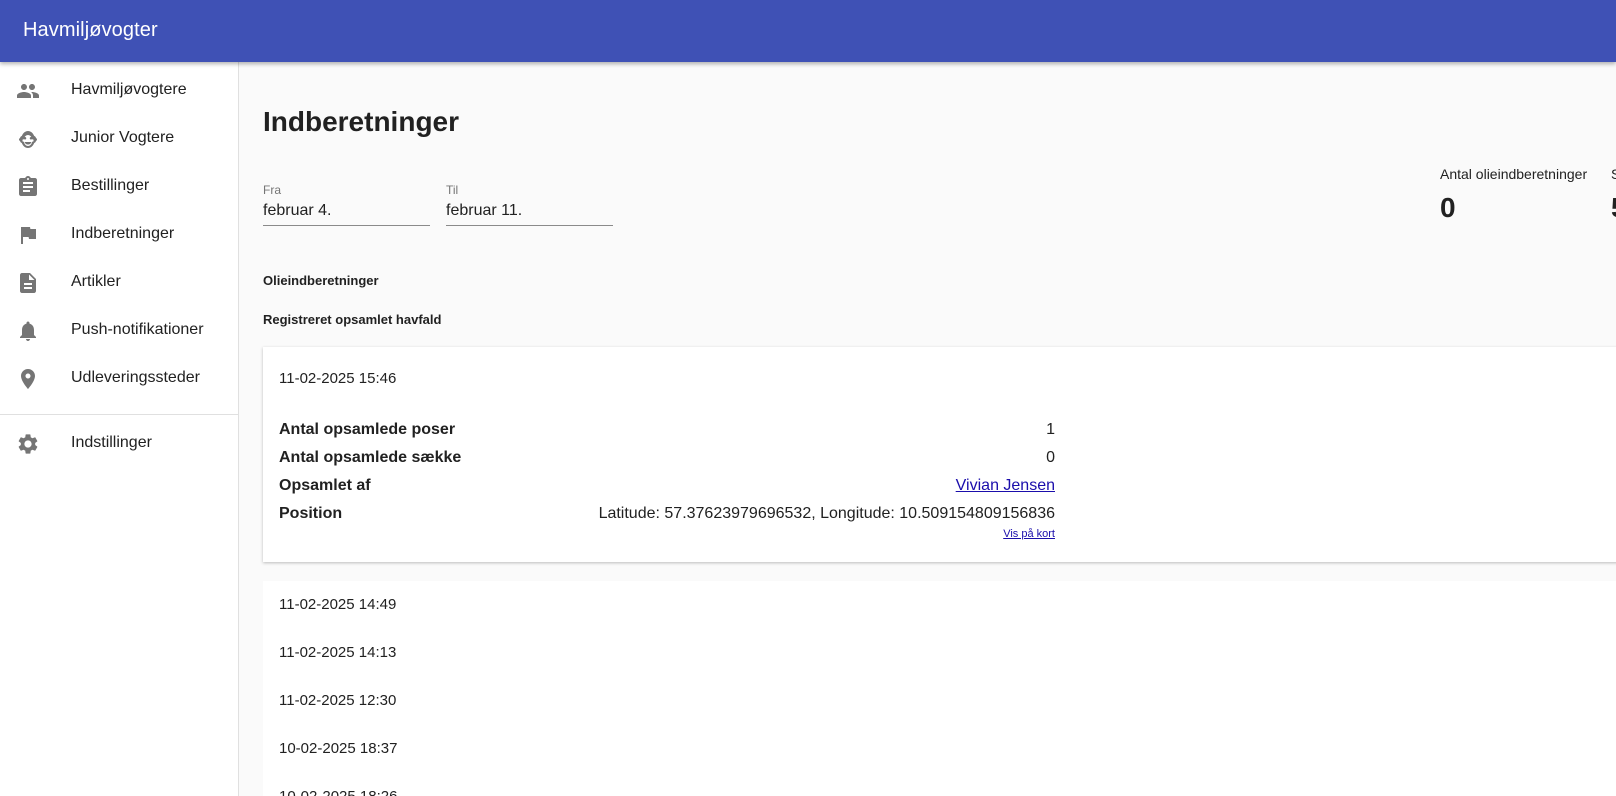 This screenshot has width=1616, height=796. Describe the element at coordinates (90, 30) in the screenshot. I see `app-title: Havmiljøvogter` at that location.